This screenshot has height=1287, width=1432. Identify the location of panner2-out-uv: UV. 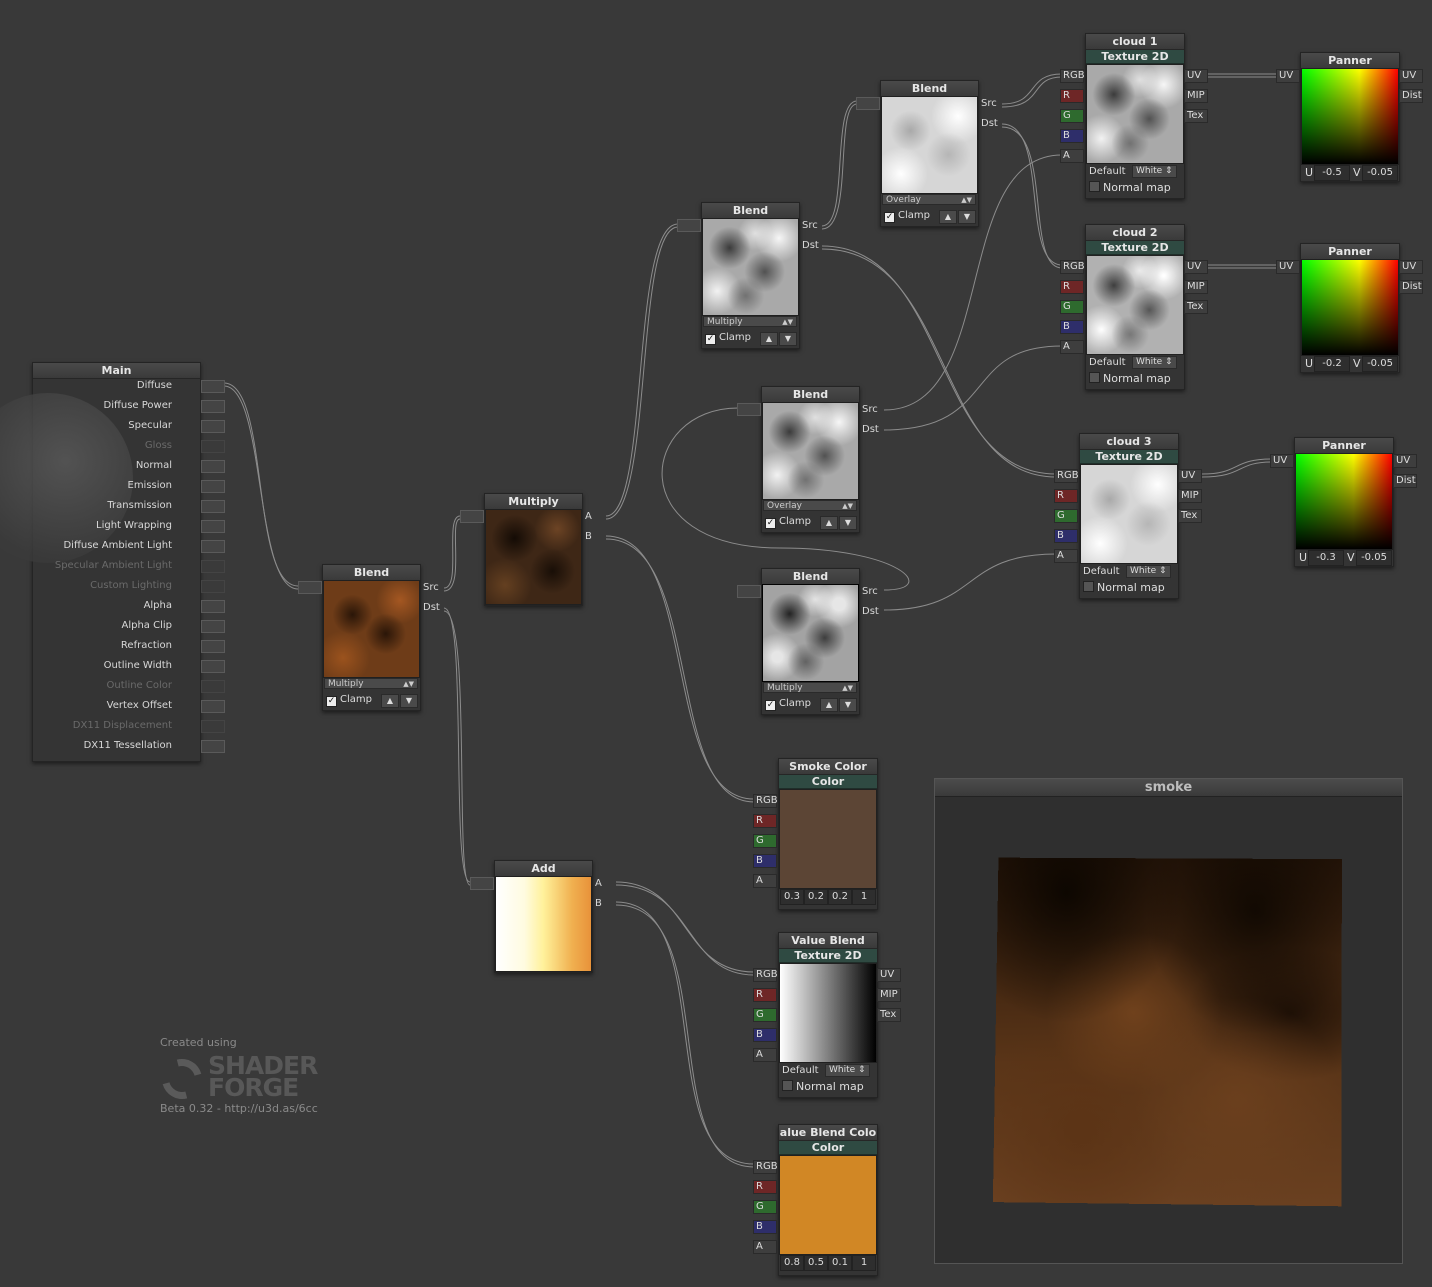
(1411, 267).